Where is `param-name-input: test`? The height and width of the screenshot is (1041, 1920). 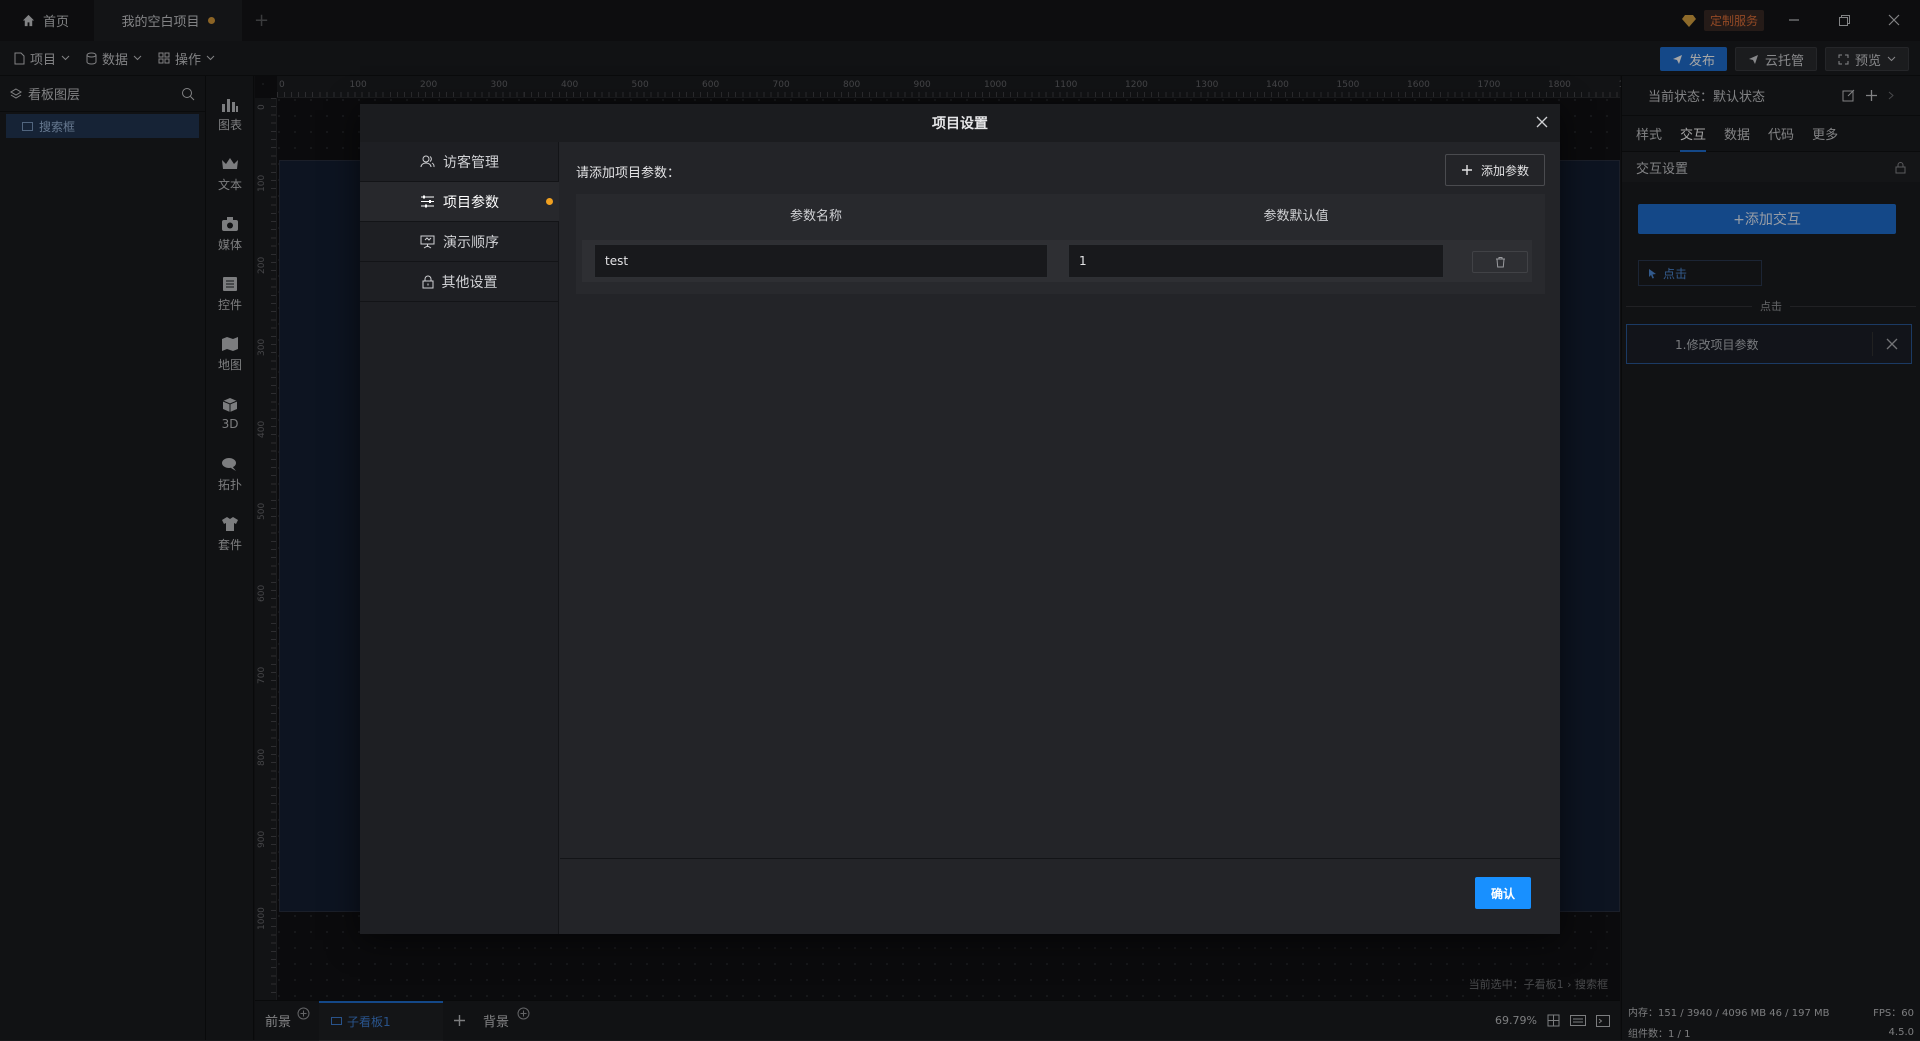 param-name-input: test is located at coordinates (821, 261).